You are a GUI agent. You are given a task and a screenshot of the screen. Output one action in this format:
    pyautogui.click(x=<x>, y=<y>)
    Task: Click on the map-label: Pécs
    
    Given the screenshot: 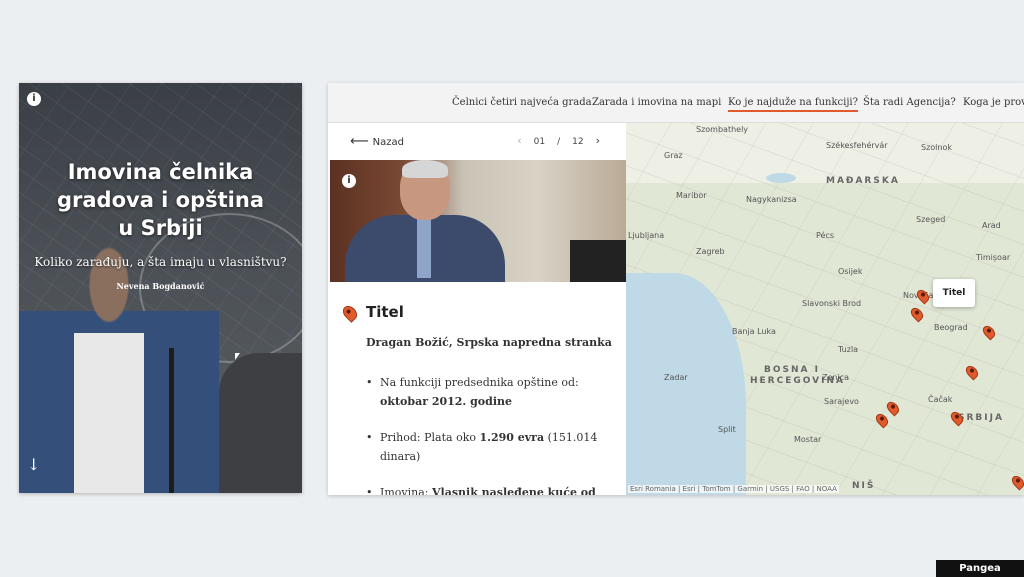 What is the action you would take?
    pyautogui.click(x=825, y=235)
    